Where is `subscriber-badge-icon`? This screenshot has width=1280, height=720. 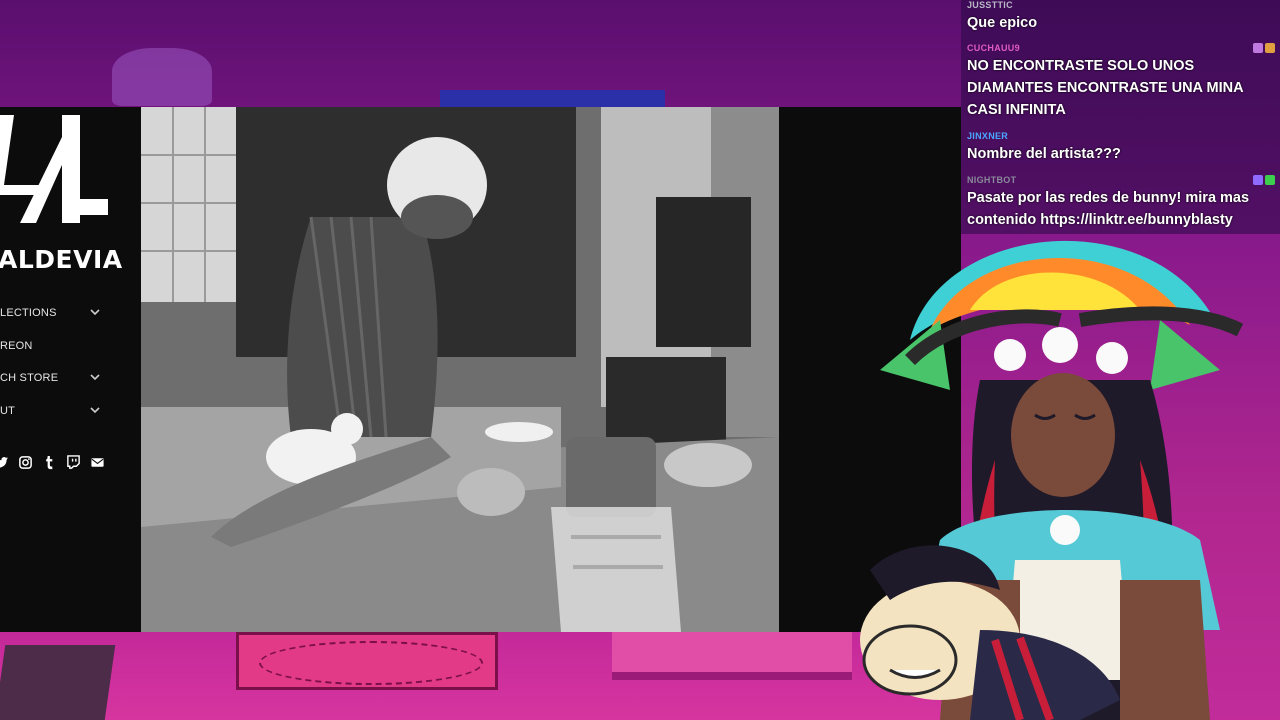
subscriber-badge-icon is located at coordinates (1258, 48).